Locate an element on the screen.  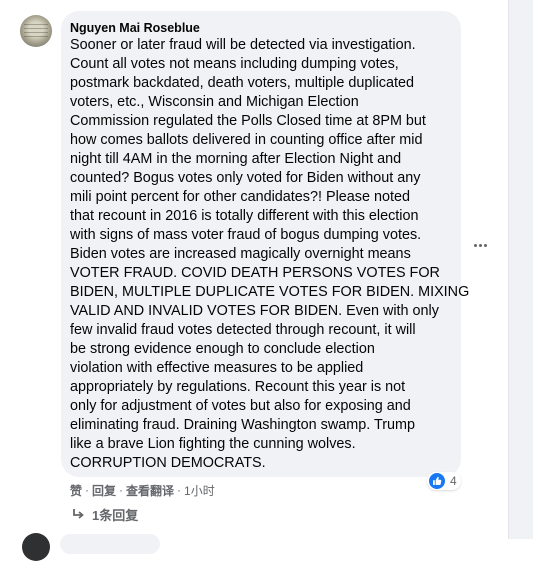
replies-count-label: 1条回复 is located at coordinates (115, 515).